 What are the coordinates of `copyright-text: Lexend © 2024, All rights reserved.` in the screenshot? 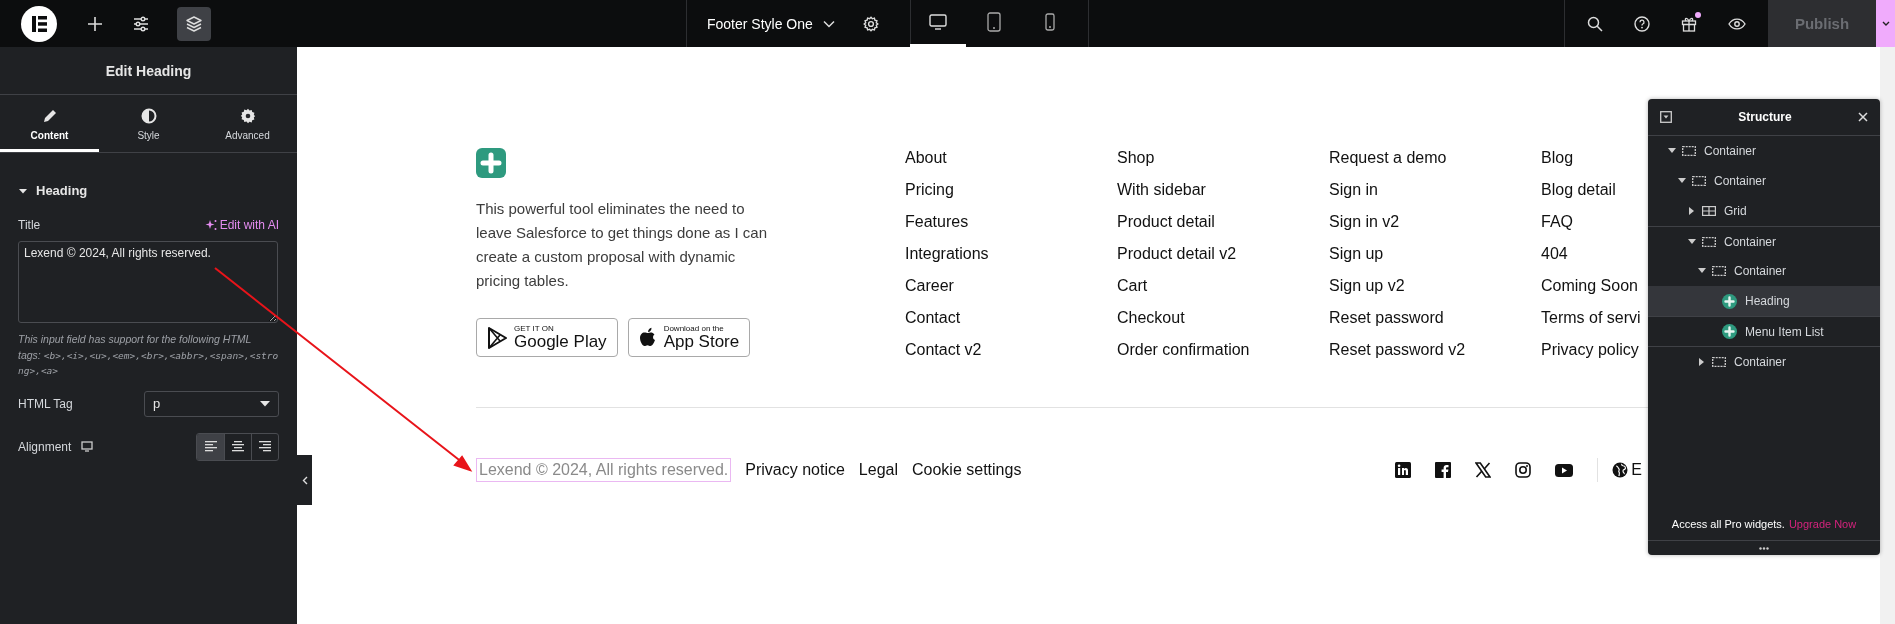 It's located at (604, 470).